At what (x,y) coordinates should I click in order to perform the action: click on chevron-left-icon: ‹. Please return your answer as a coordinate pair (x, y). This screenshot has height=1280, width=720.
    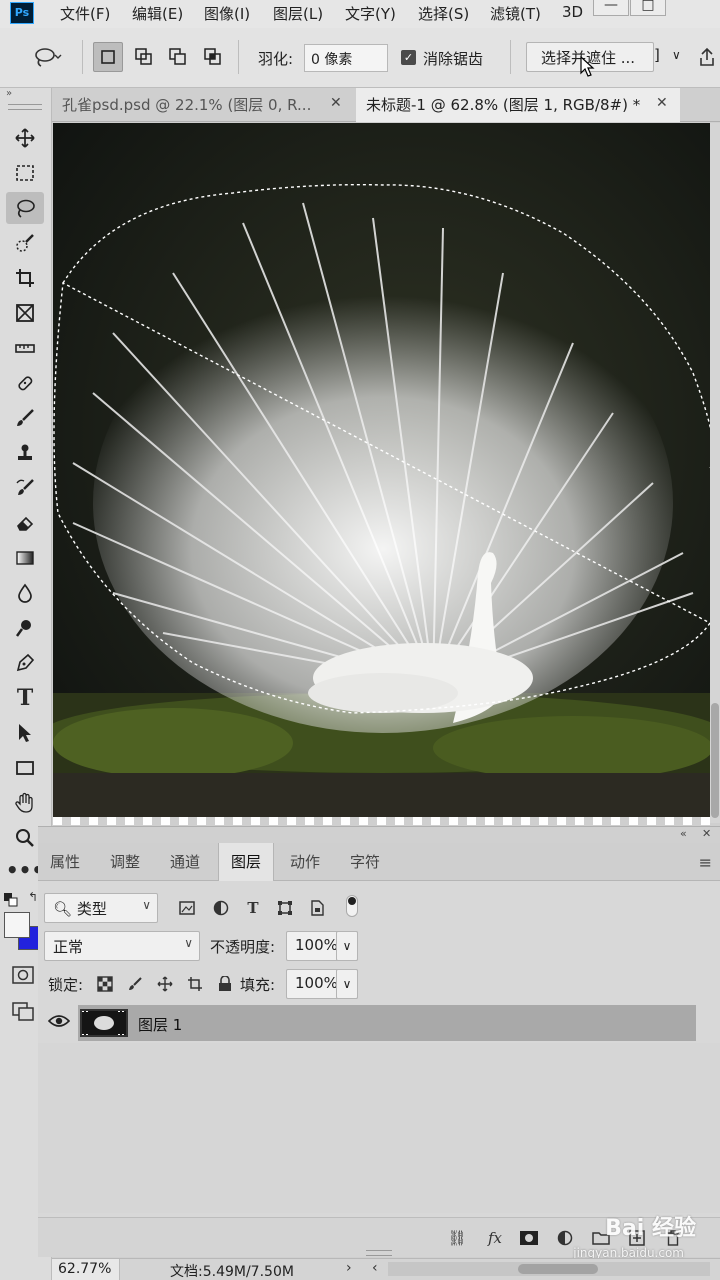
    Looking at the image, I should click on (375, 1268).